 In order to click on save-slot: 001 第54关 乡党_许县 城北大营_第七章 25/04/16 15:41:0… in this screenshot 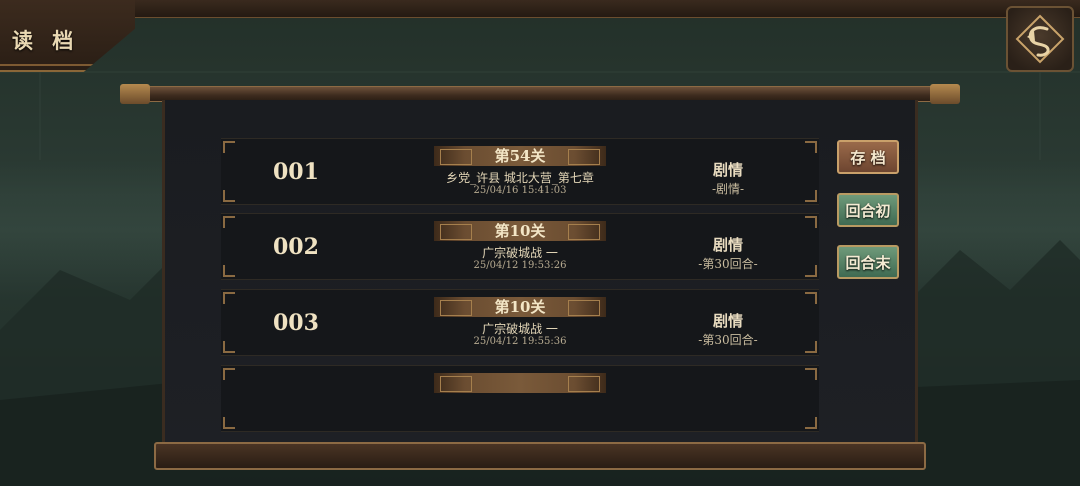, I will do `click(520, 171)`.